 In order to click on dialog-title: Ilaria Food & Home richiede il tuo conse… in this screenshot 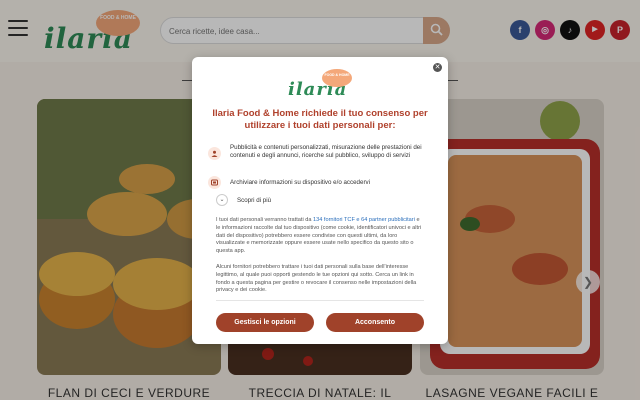, I will do `click(320, 119)`.